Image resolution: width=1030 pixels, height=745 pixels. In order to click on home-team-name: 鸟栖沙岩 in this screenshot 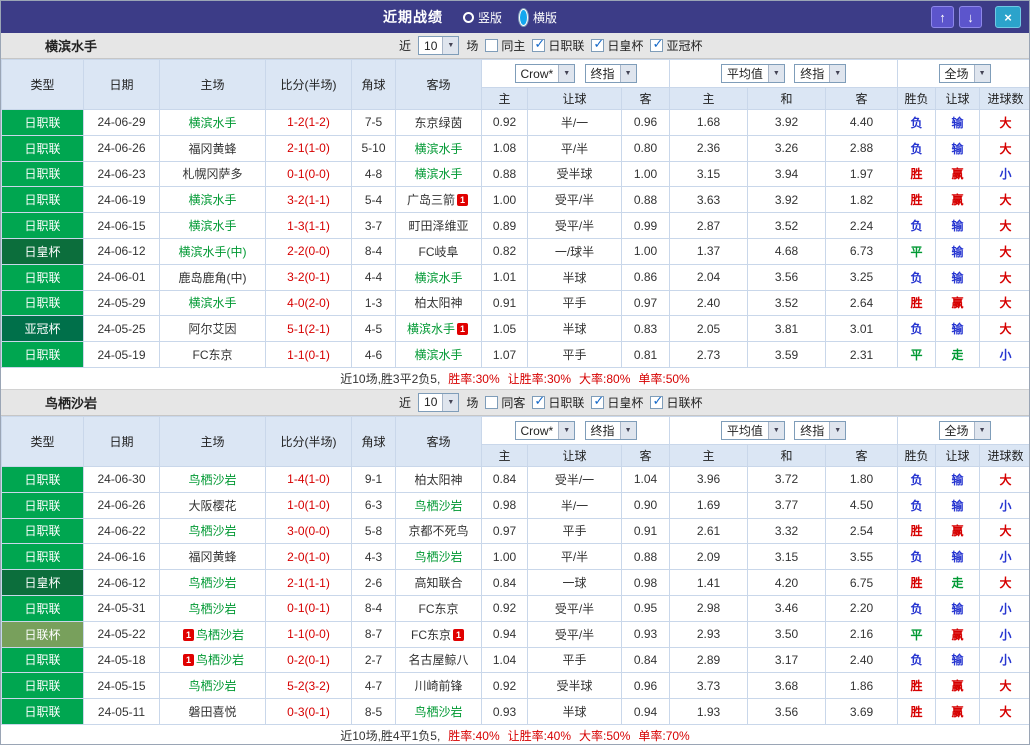, I will do `click(212, 686)`.